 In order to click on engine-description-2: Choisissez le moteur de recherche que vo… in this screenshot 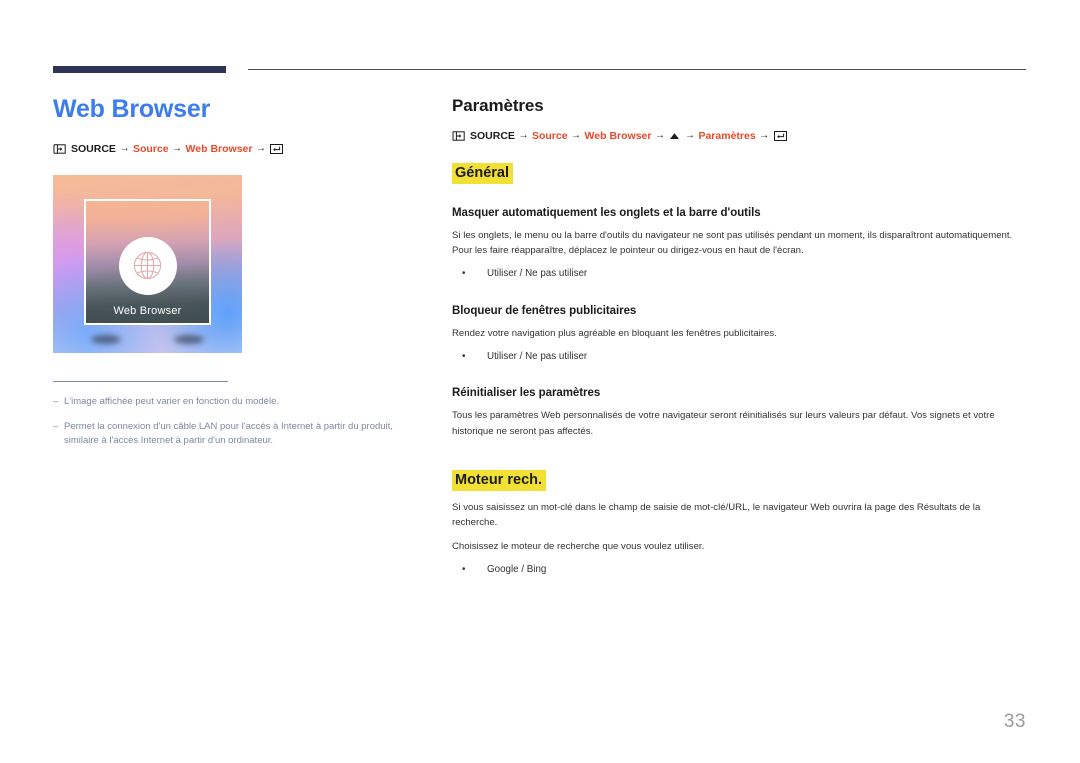, I will do `click(578, 547)`.